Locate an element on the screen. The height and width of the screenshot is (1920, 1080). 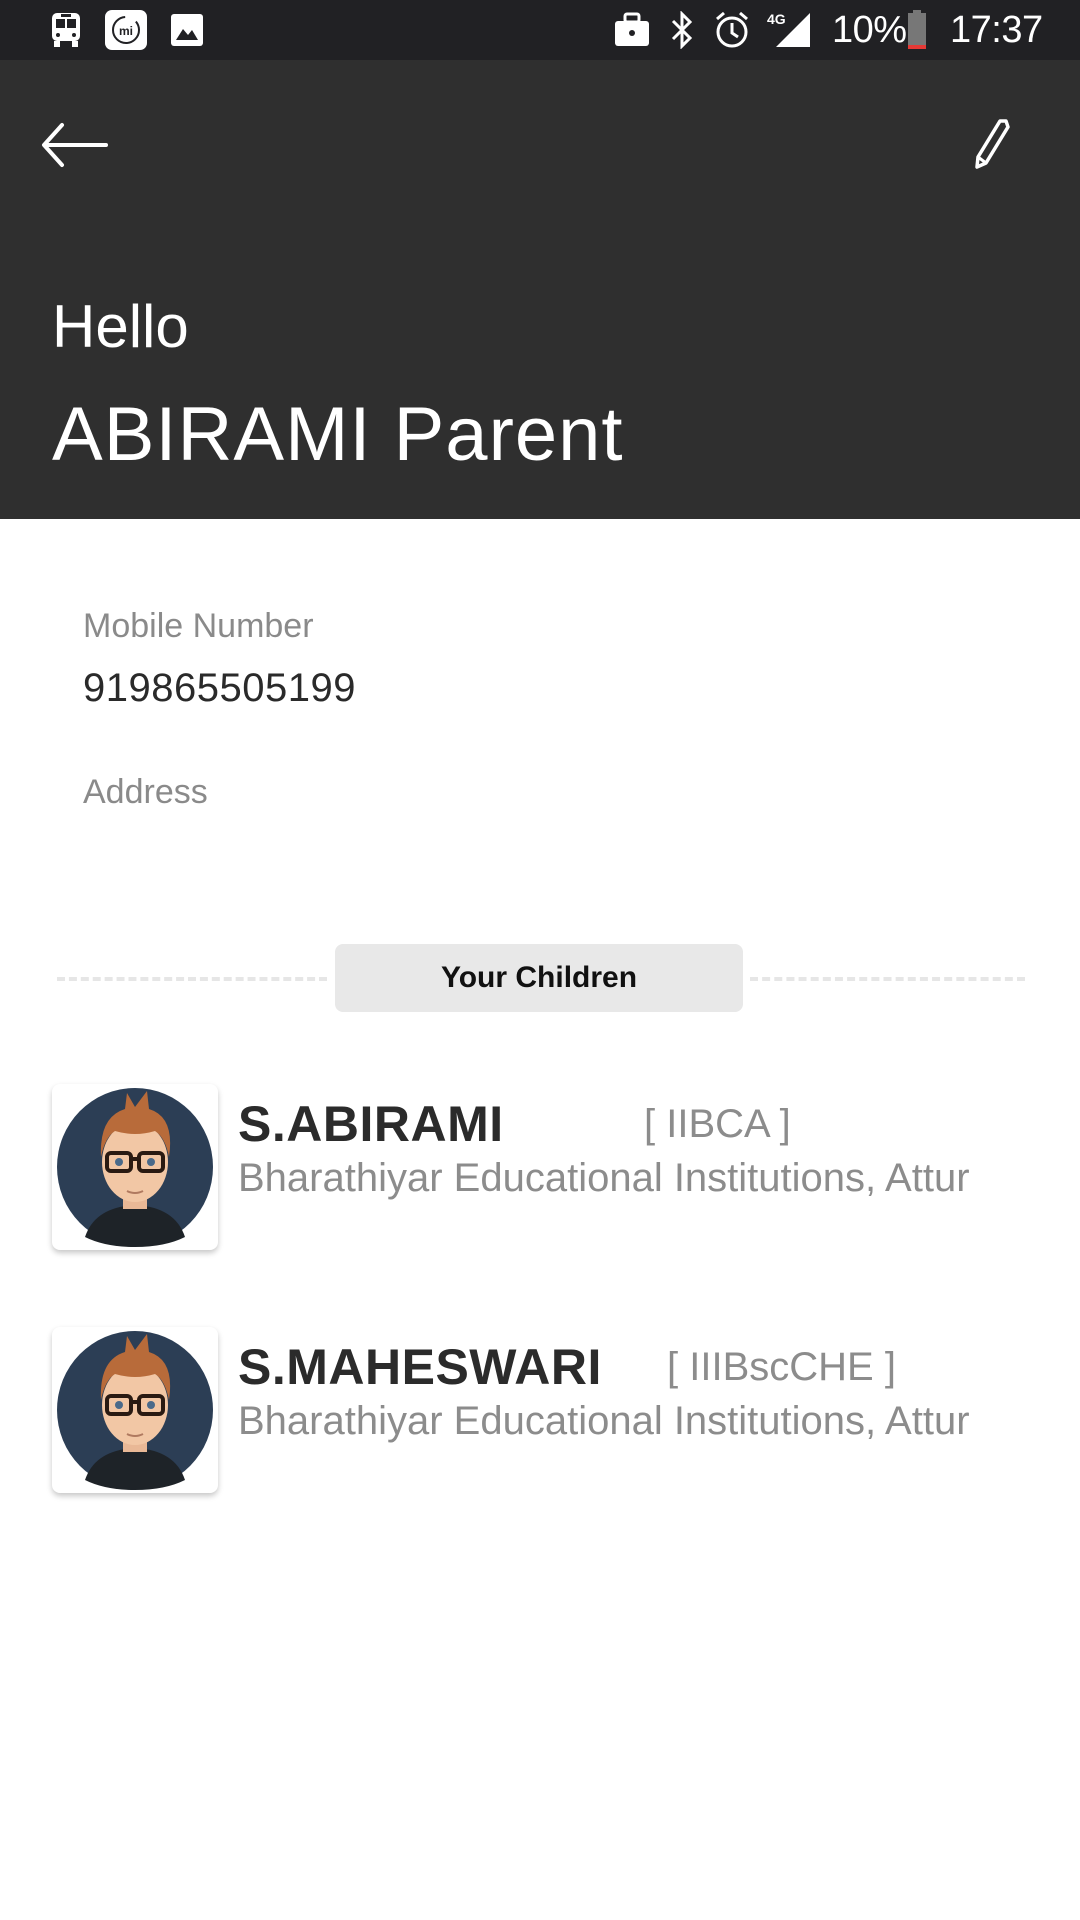
pencil-icon is located at coordinates (992, 144).